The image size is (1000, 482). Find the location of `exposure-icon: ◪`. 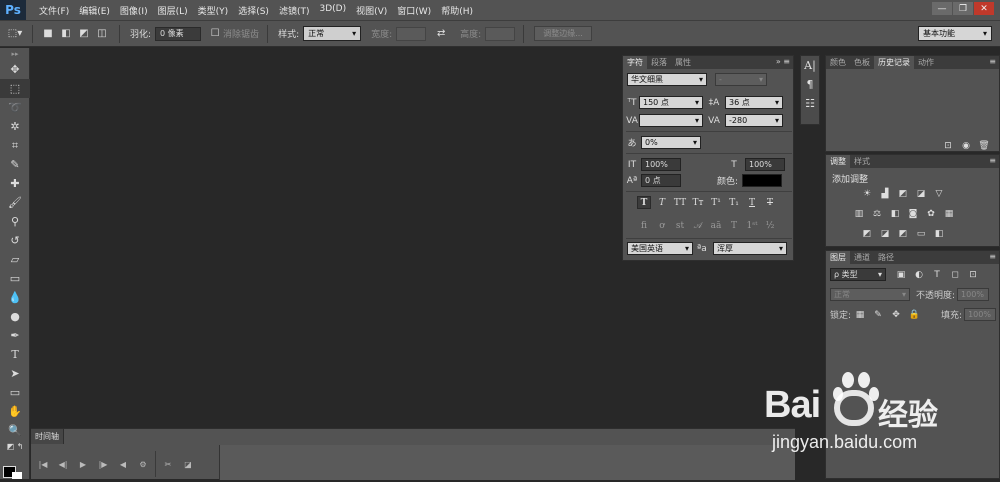

exposure-icon: ◪ is located at coordinates (921, 194).